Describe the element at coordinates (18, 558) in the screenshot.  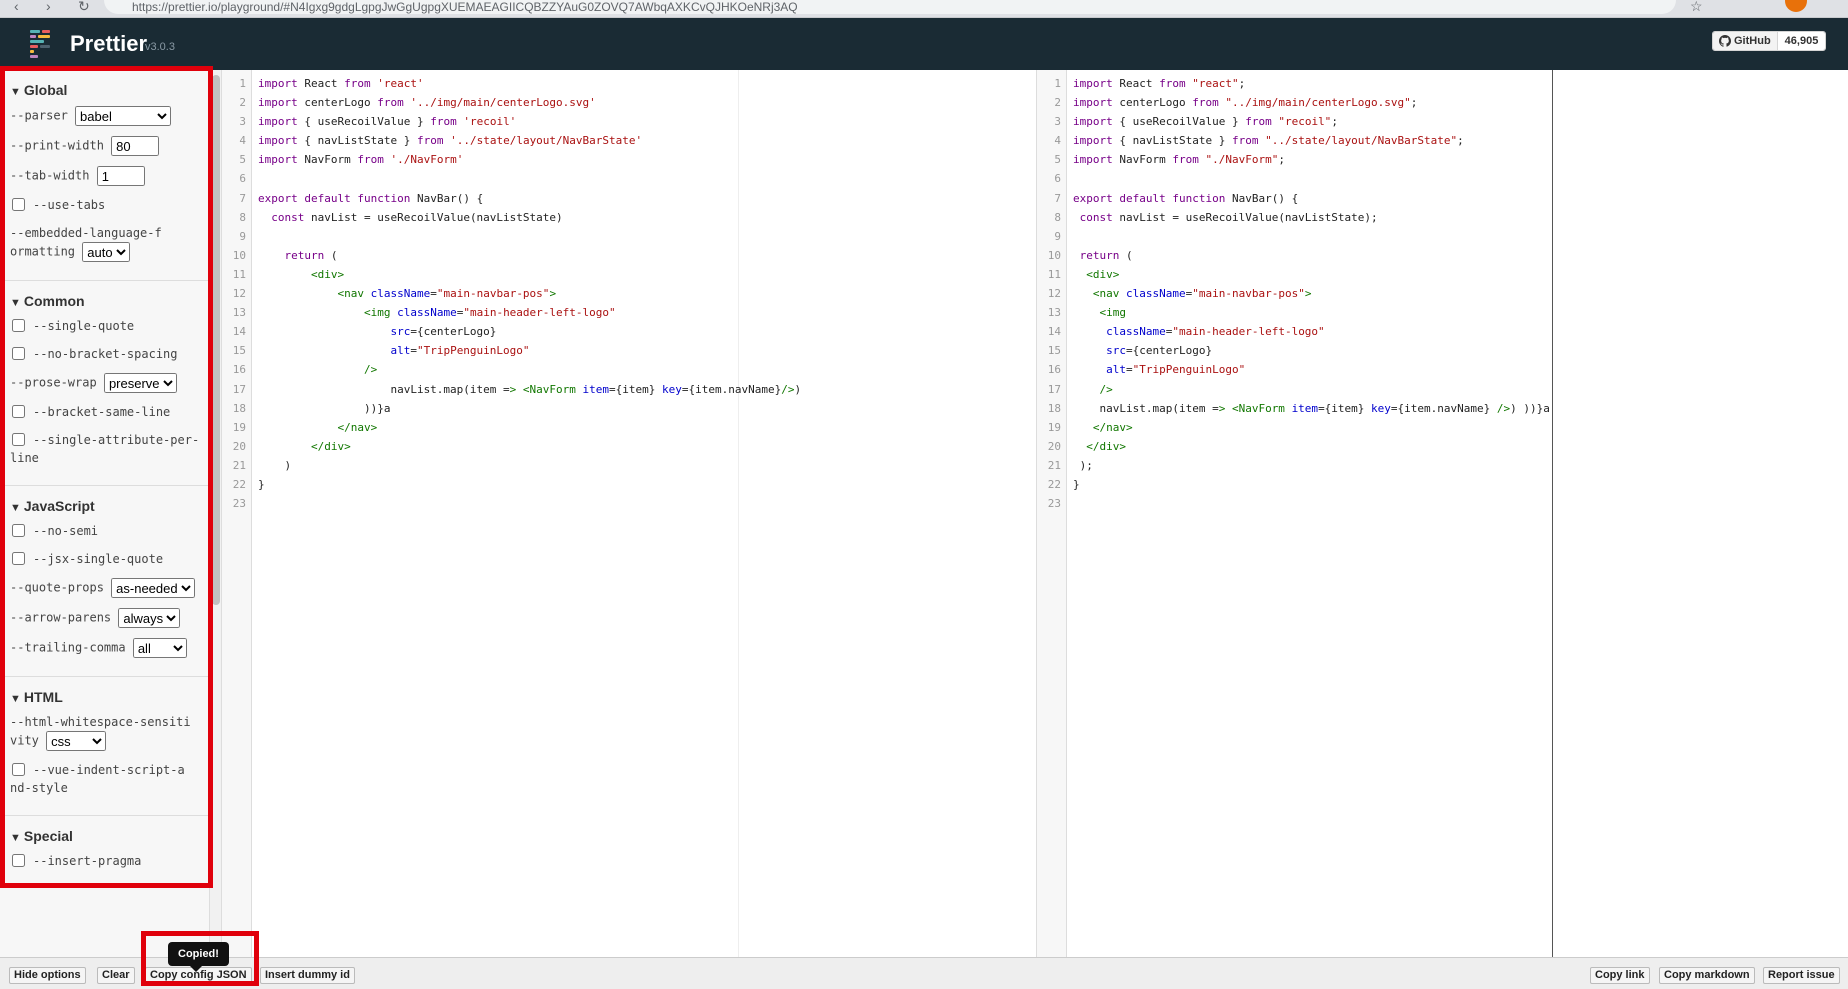
I see `jsx-single-quote-checkbox` at that location.